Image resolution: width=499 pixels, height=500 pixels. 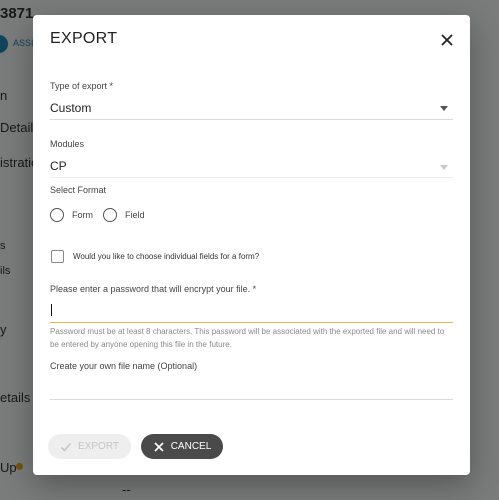 I want to click on radio-form: Form, so click(x=71, y=215).